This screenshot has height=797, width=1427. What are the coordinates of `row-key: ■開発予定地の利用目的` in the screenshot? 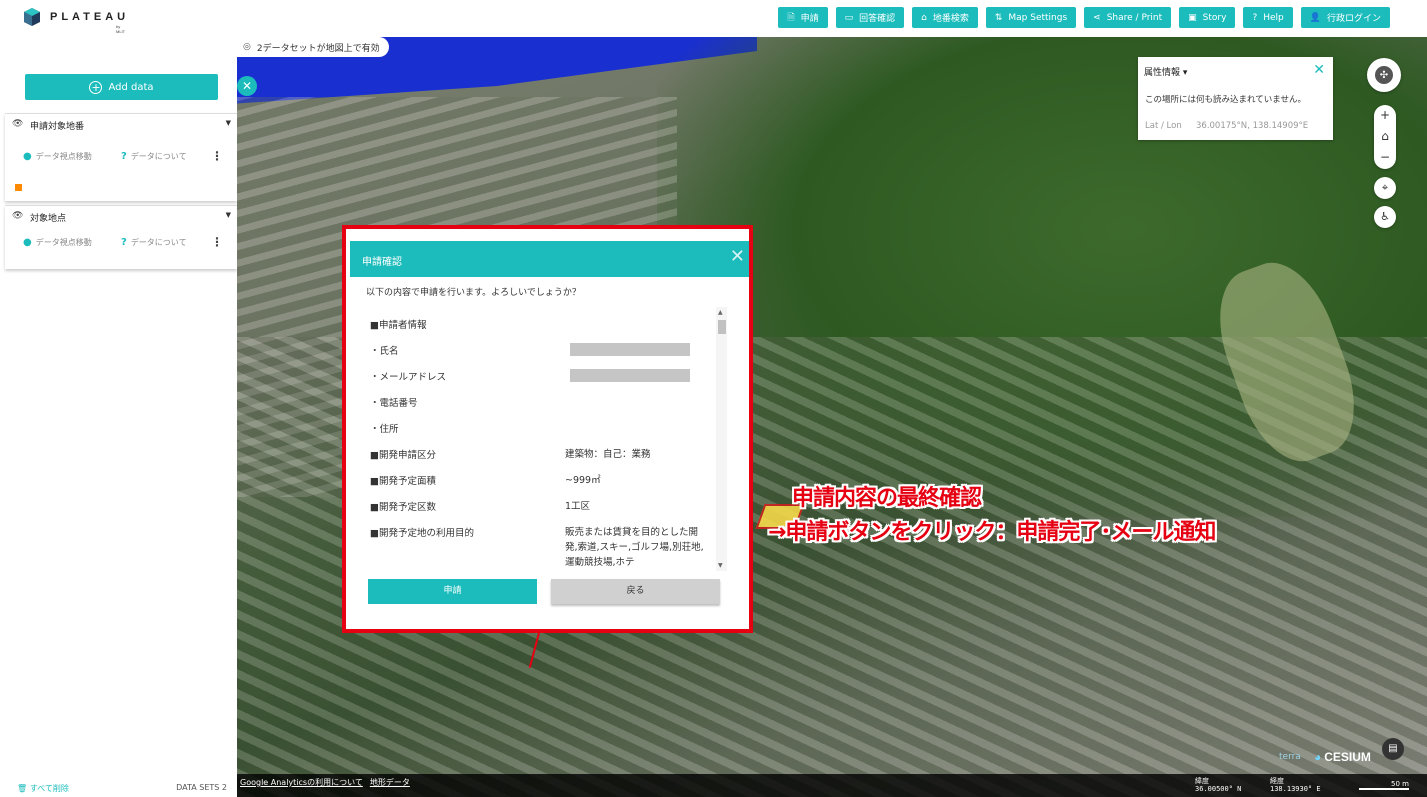 It's located at (422, 533).